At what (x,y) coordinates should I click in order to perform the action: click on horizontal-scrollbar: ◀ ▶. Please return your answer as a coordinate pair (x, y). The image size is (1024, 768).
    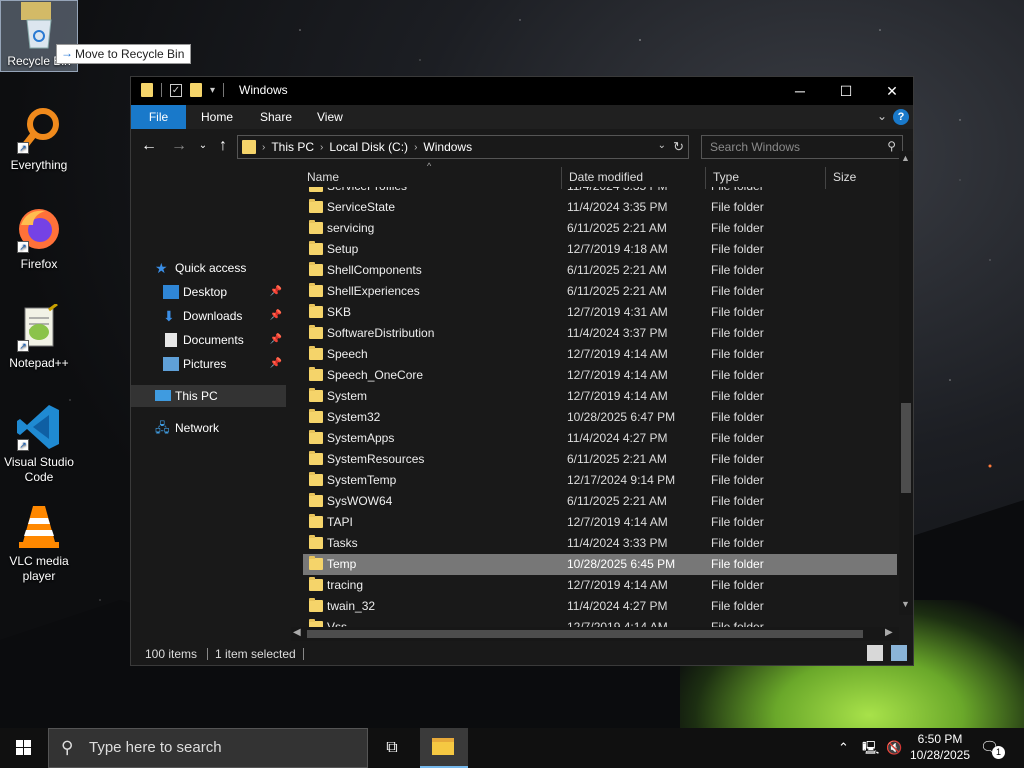
    Looking at the image, I should click on (595, 634).